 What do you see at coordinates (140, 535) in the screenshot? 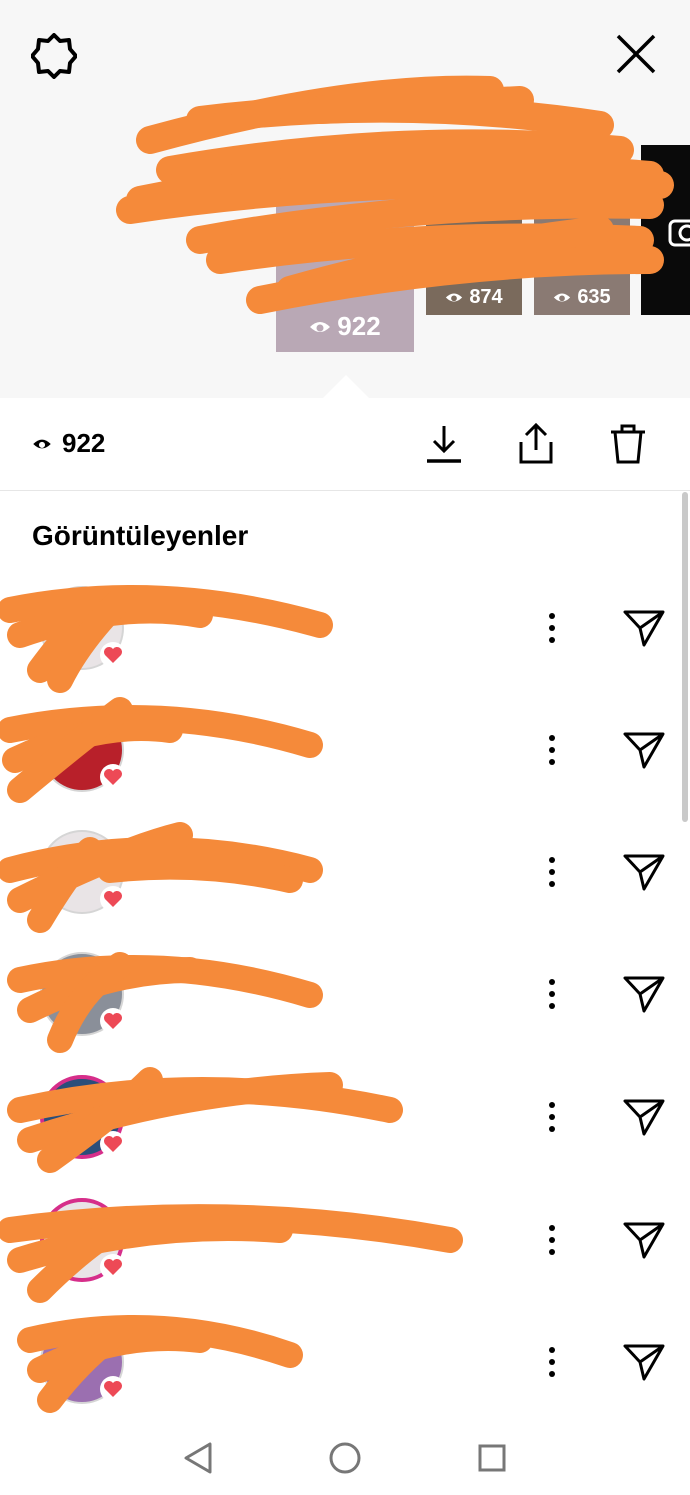
I see `viewers-title: Görüntüleyenler` at bounding box center [140, 535].